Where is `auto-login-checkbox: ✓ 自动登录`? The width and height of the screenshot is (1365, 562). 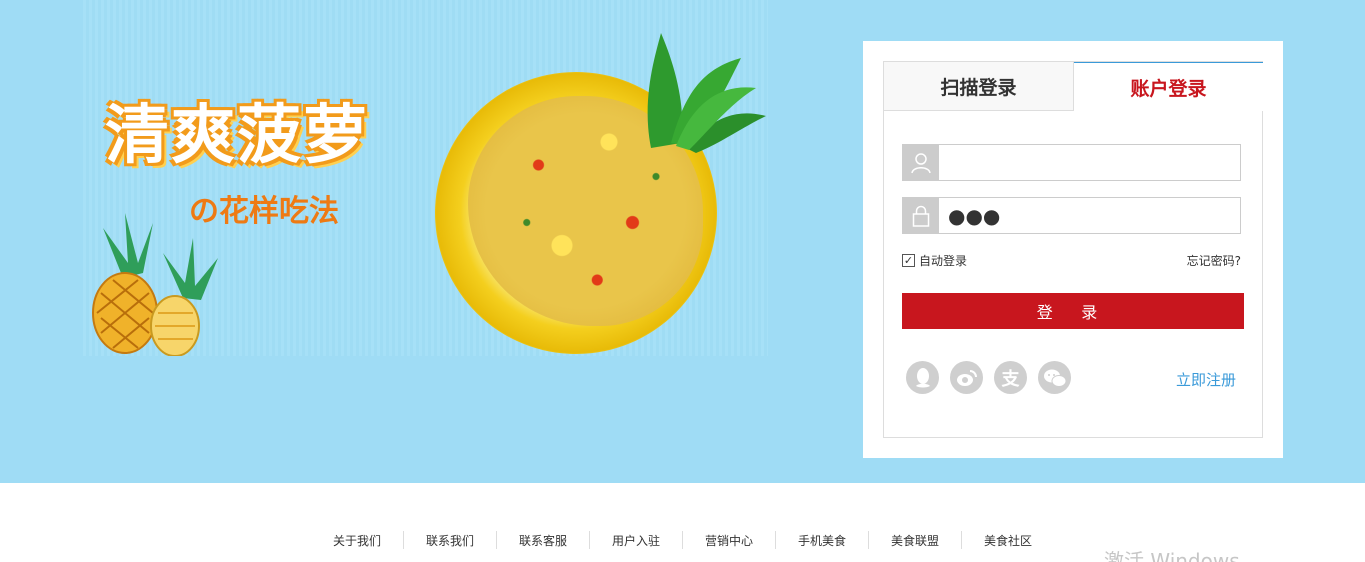
auto-login-checkbox: ✓ 自动登录 is located at coordinates (934, 260).